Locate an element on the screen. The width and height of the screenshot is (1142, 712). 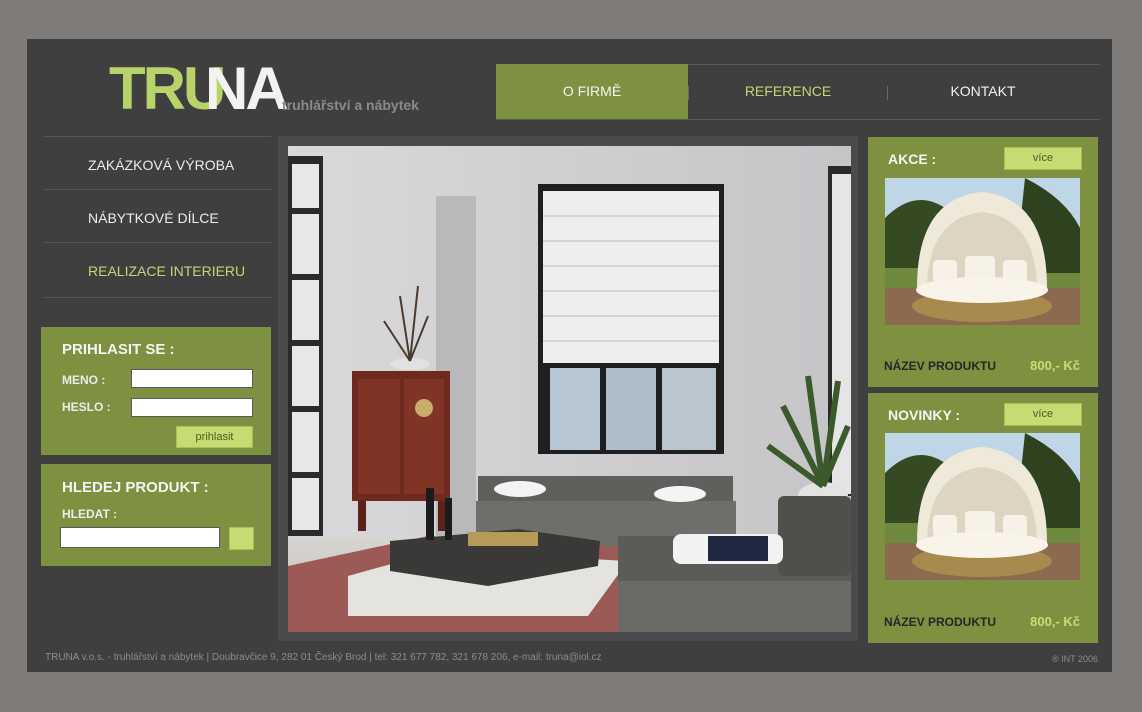
login-button: prihlasit is located at coordinates (214, 437).